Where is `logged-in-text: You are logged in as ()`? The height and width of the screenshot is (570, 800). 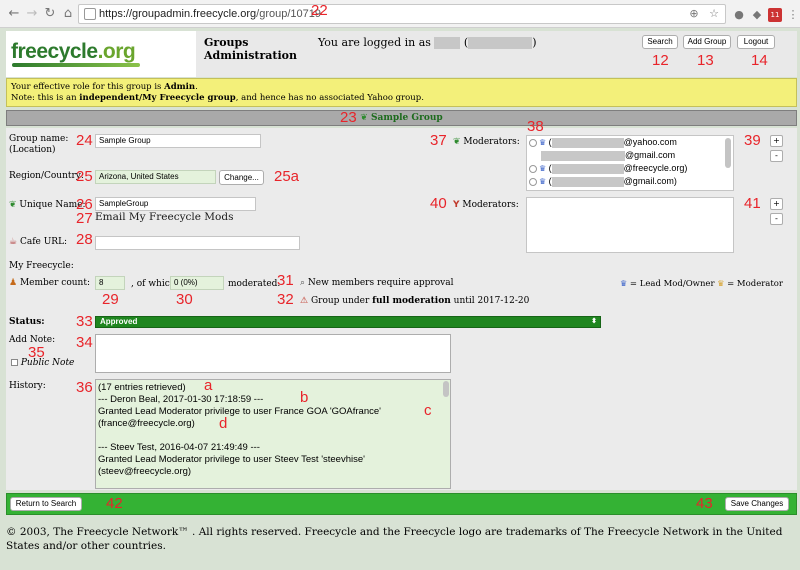 logged-in-text: You are logged in as () is located at coordinates (427, 42).